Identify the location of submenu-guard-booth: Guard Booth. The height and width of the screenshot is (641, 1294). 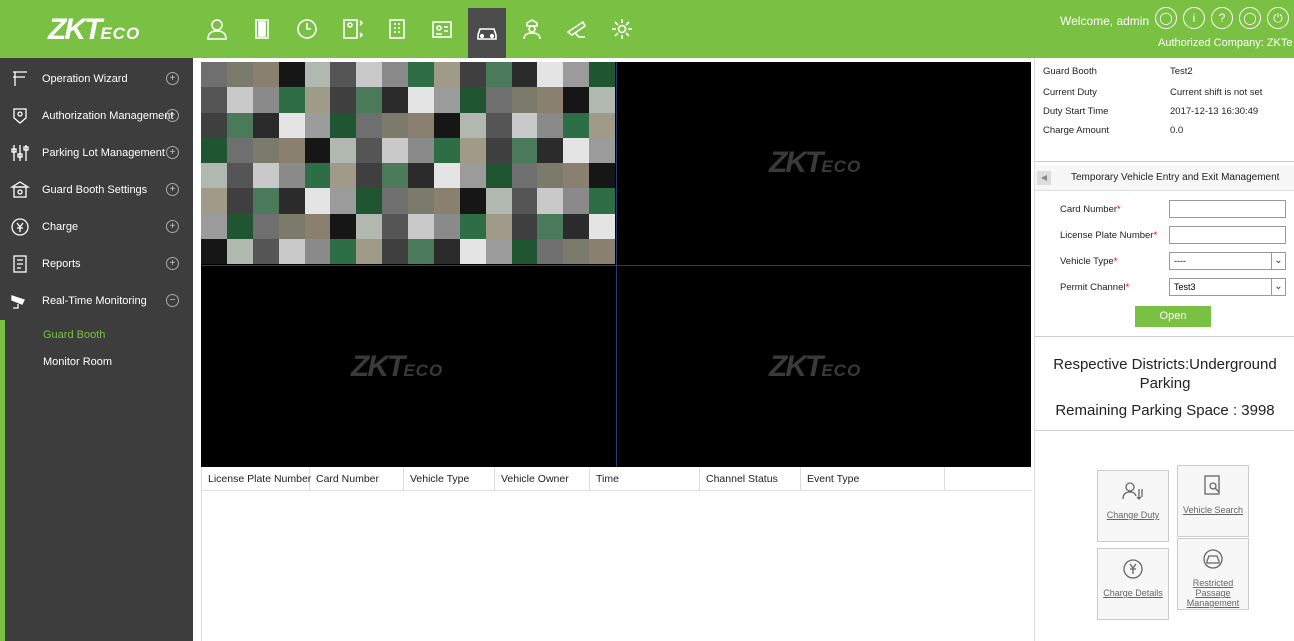
(74, 335).